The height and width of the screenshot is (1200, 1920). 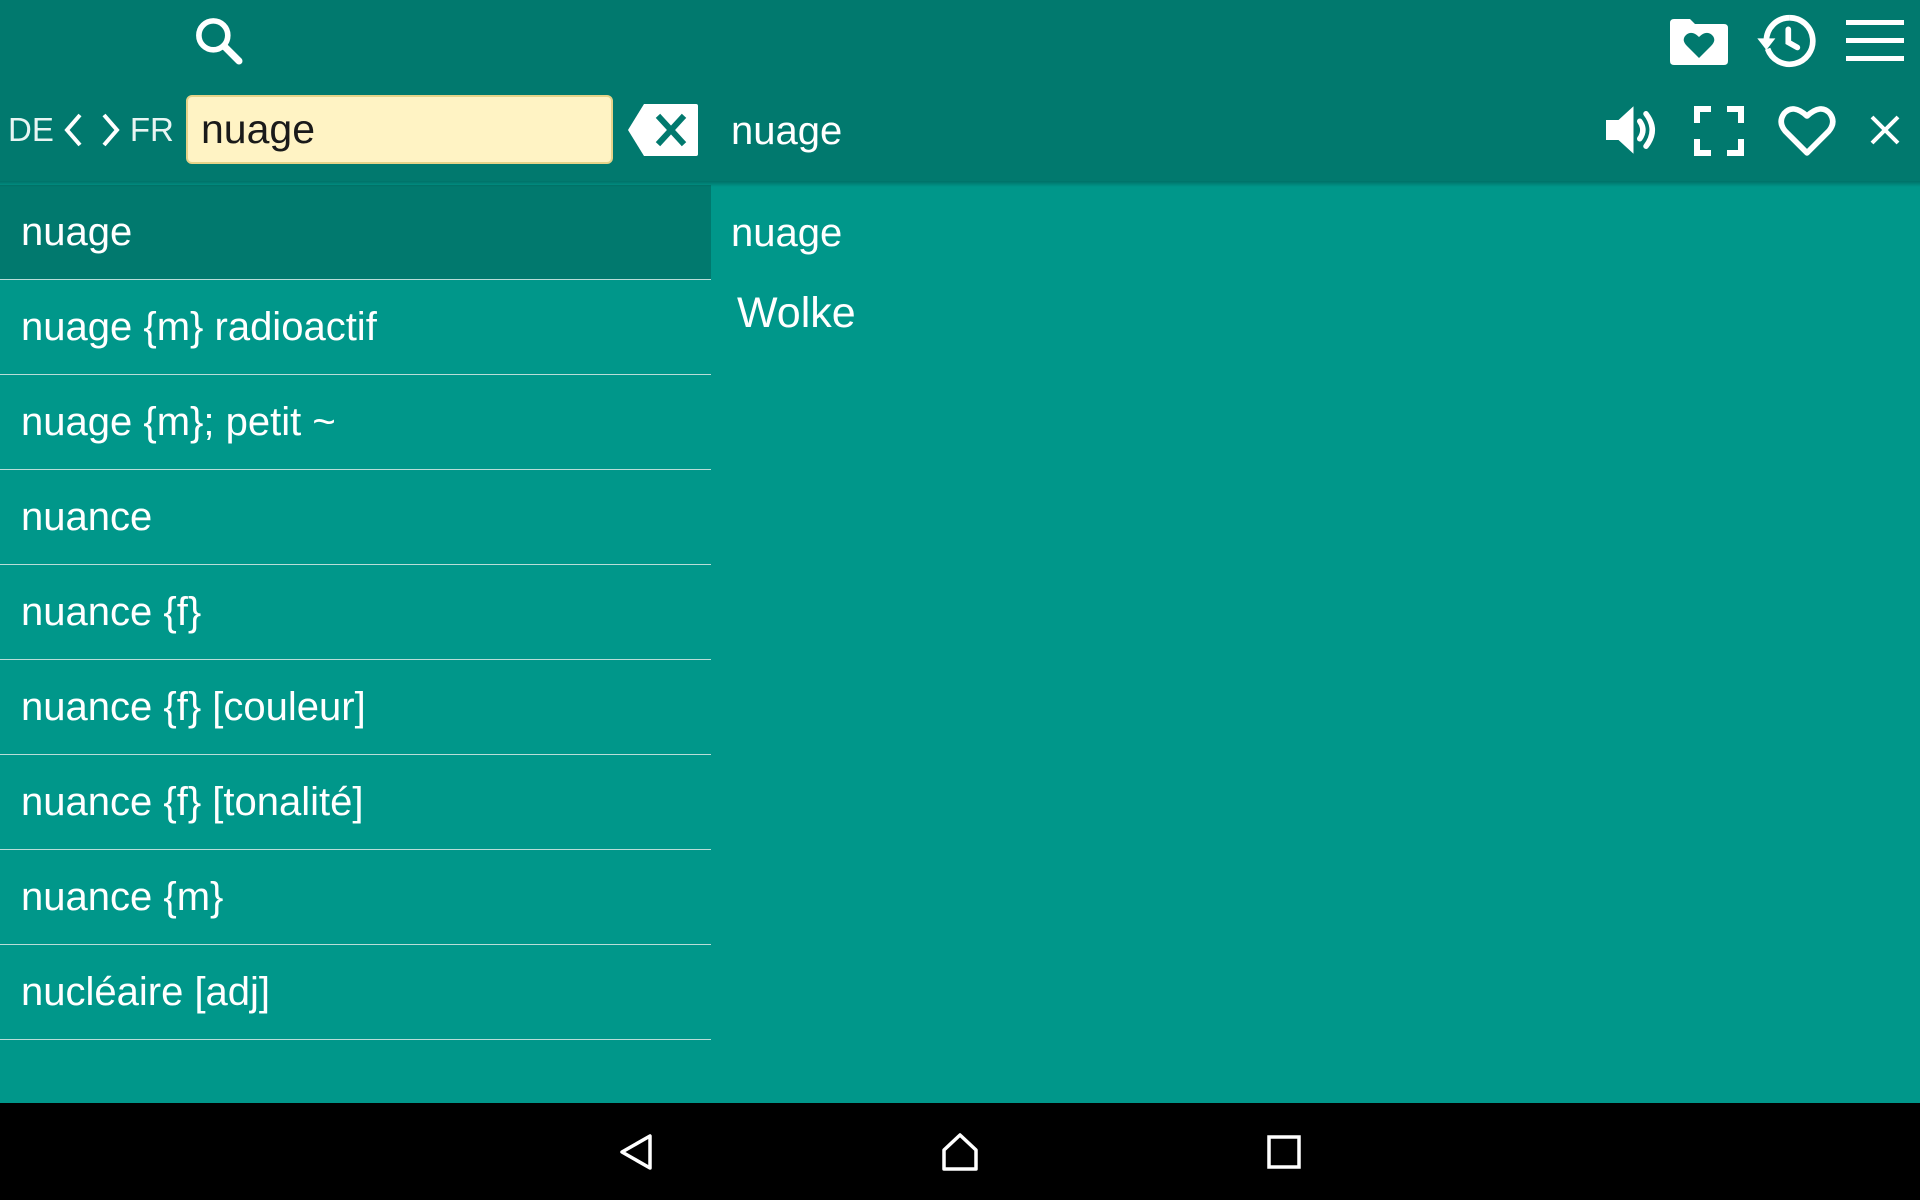 What do you see at coordinates (796, 313) in the screenshot?
I see `entry-translation: Wolke` at bounding box center [796, 313].